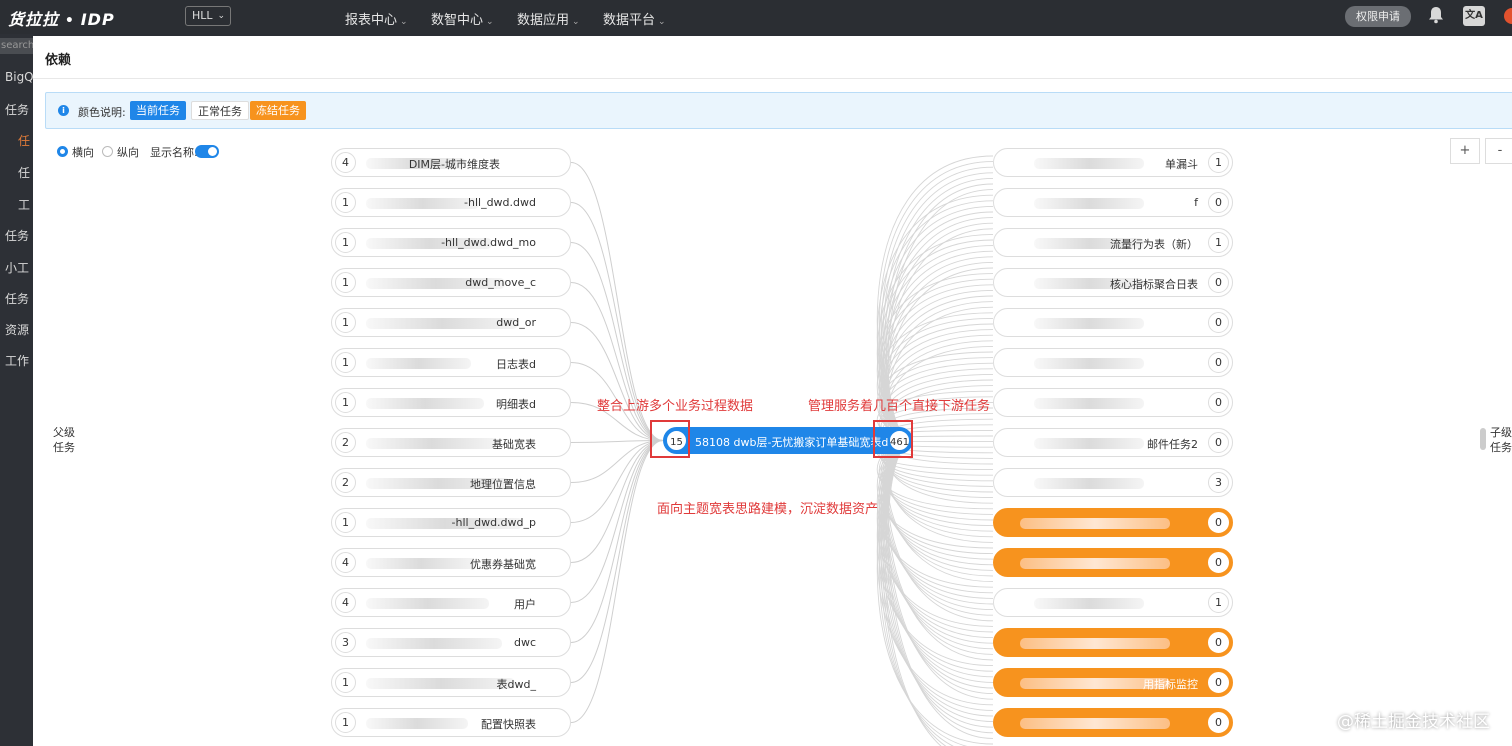 The height and width of the screenshot is (746, 1512). I want to click on upstream-task-node: 4 优惠券基础宽, so click(451, 562).